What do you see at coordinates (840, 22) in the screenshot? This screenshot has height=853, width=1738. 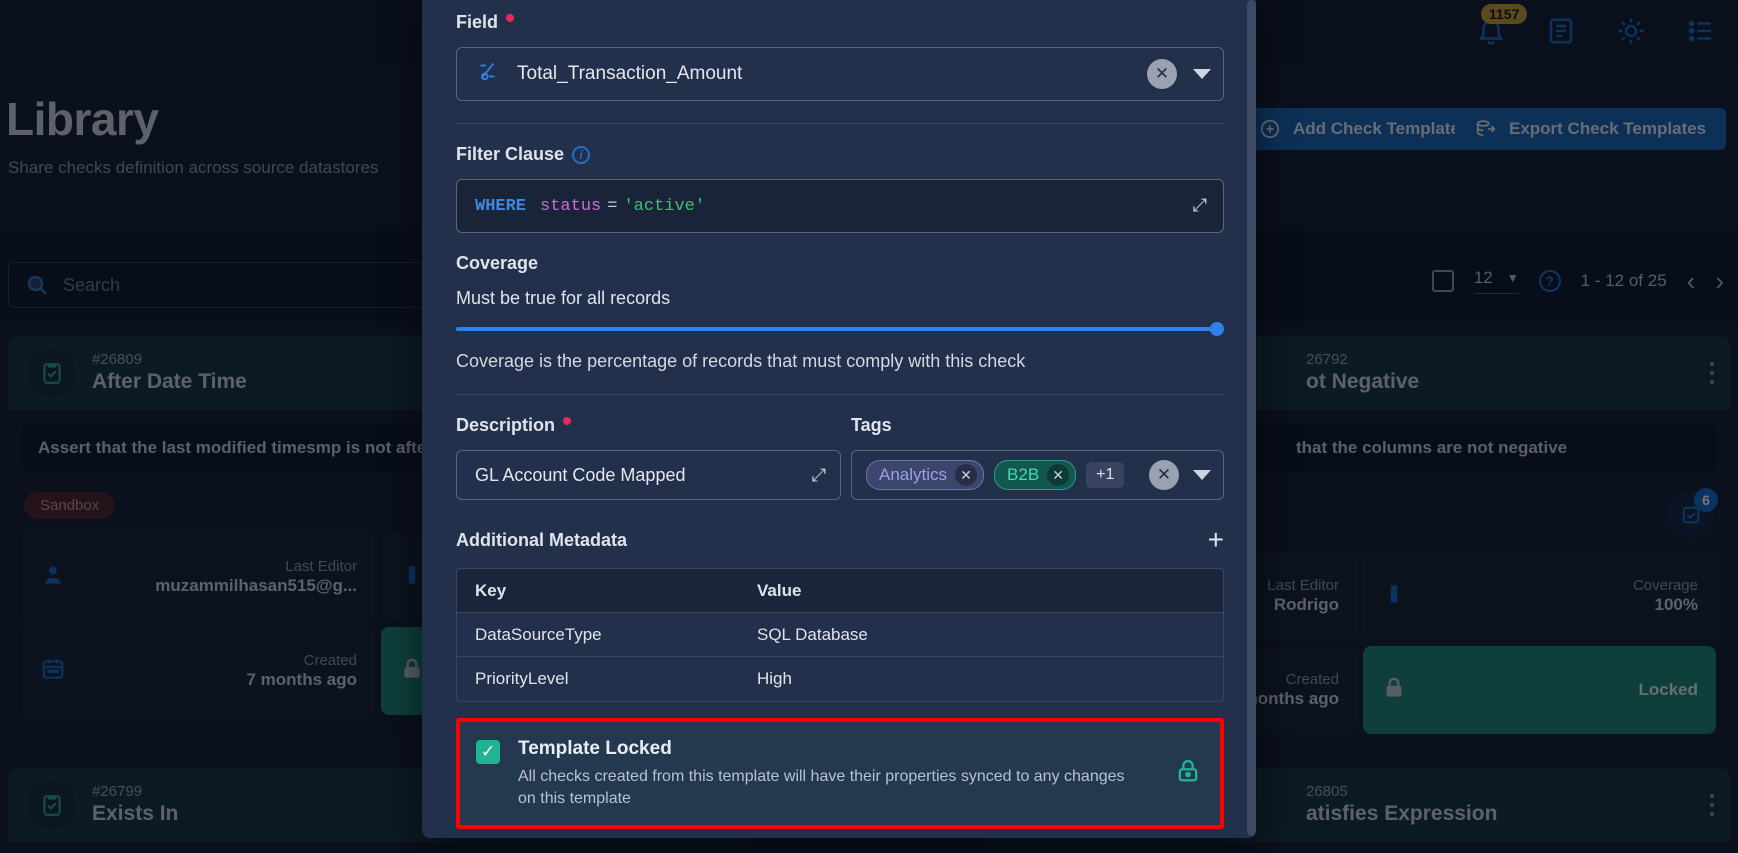 I see `field-section-label: Field` at bounding box center [840, 22].